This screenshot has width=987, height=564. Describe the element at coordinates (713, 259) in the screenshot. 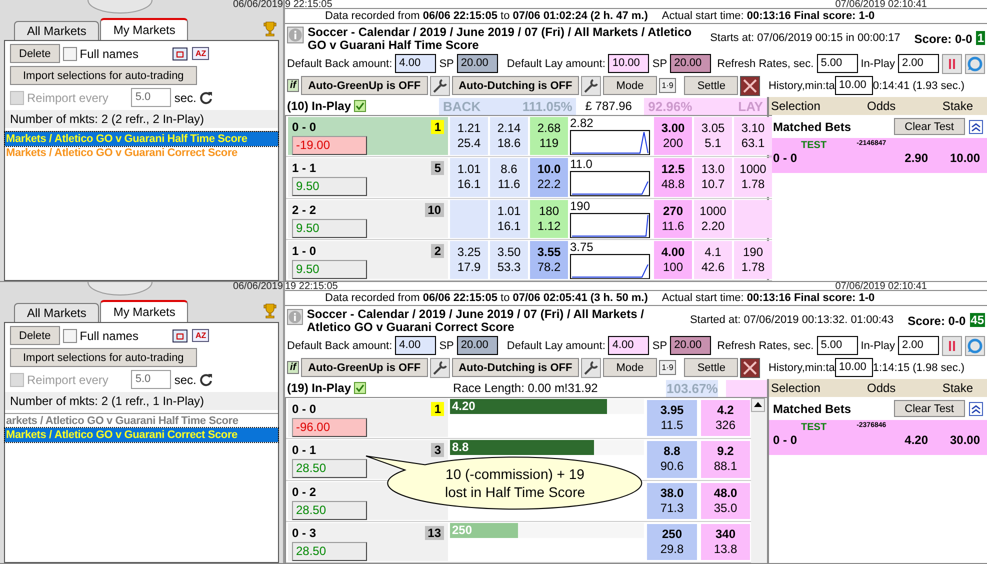

I see `lay-price-cell: 4.1 42.6` at that location.